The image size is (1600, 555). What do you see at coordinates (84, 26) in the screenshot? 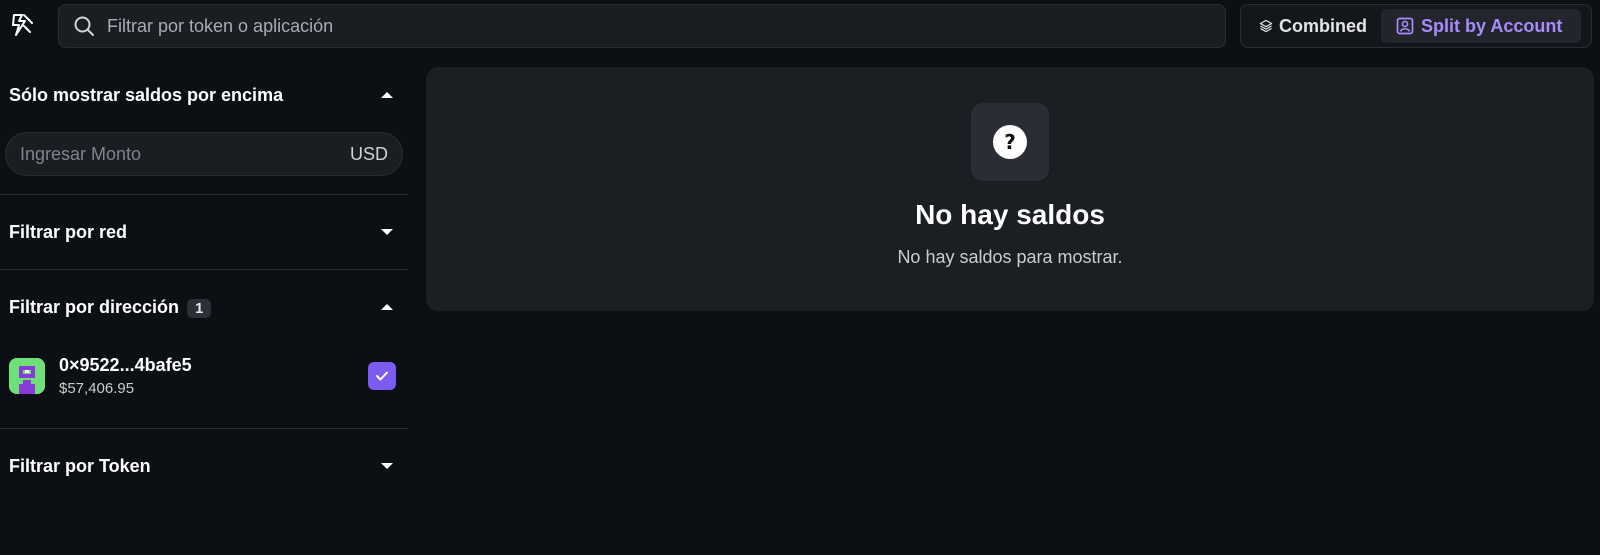
I see `search-icon` at bounding box center [84, 26].